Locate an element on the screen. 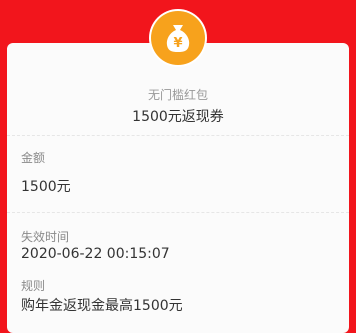 Image resolution: width=356 pixels, height=333 pixels. coupon-icon-badge: ¥ is located at coordinates (178, 38).